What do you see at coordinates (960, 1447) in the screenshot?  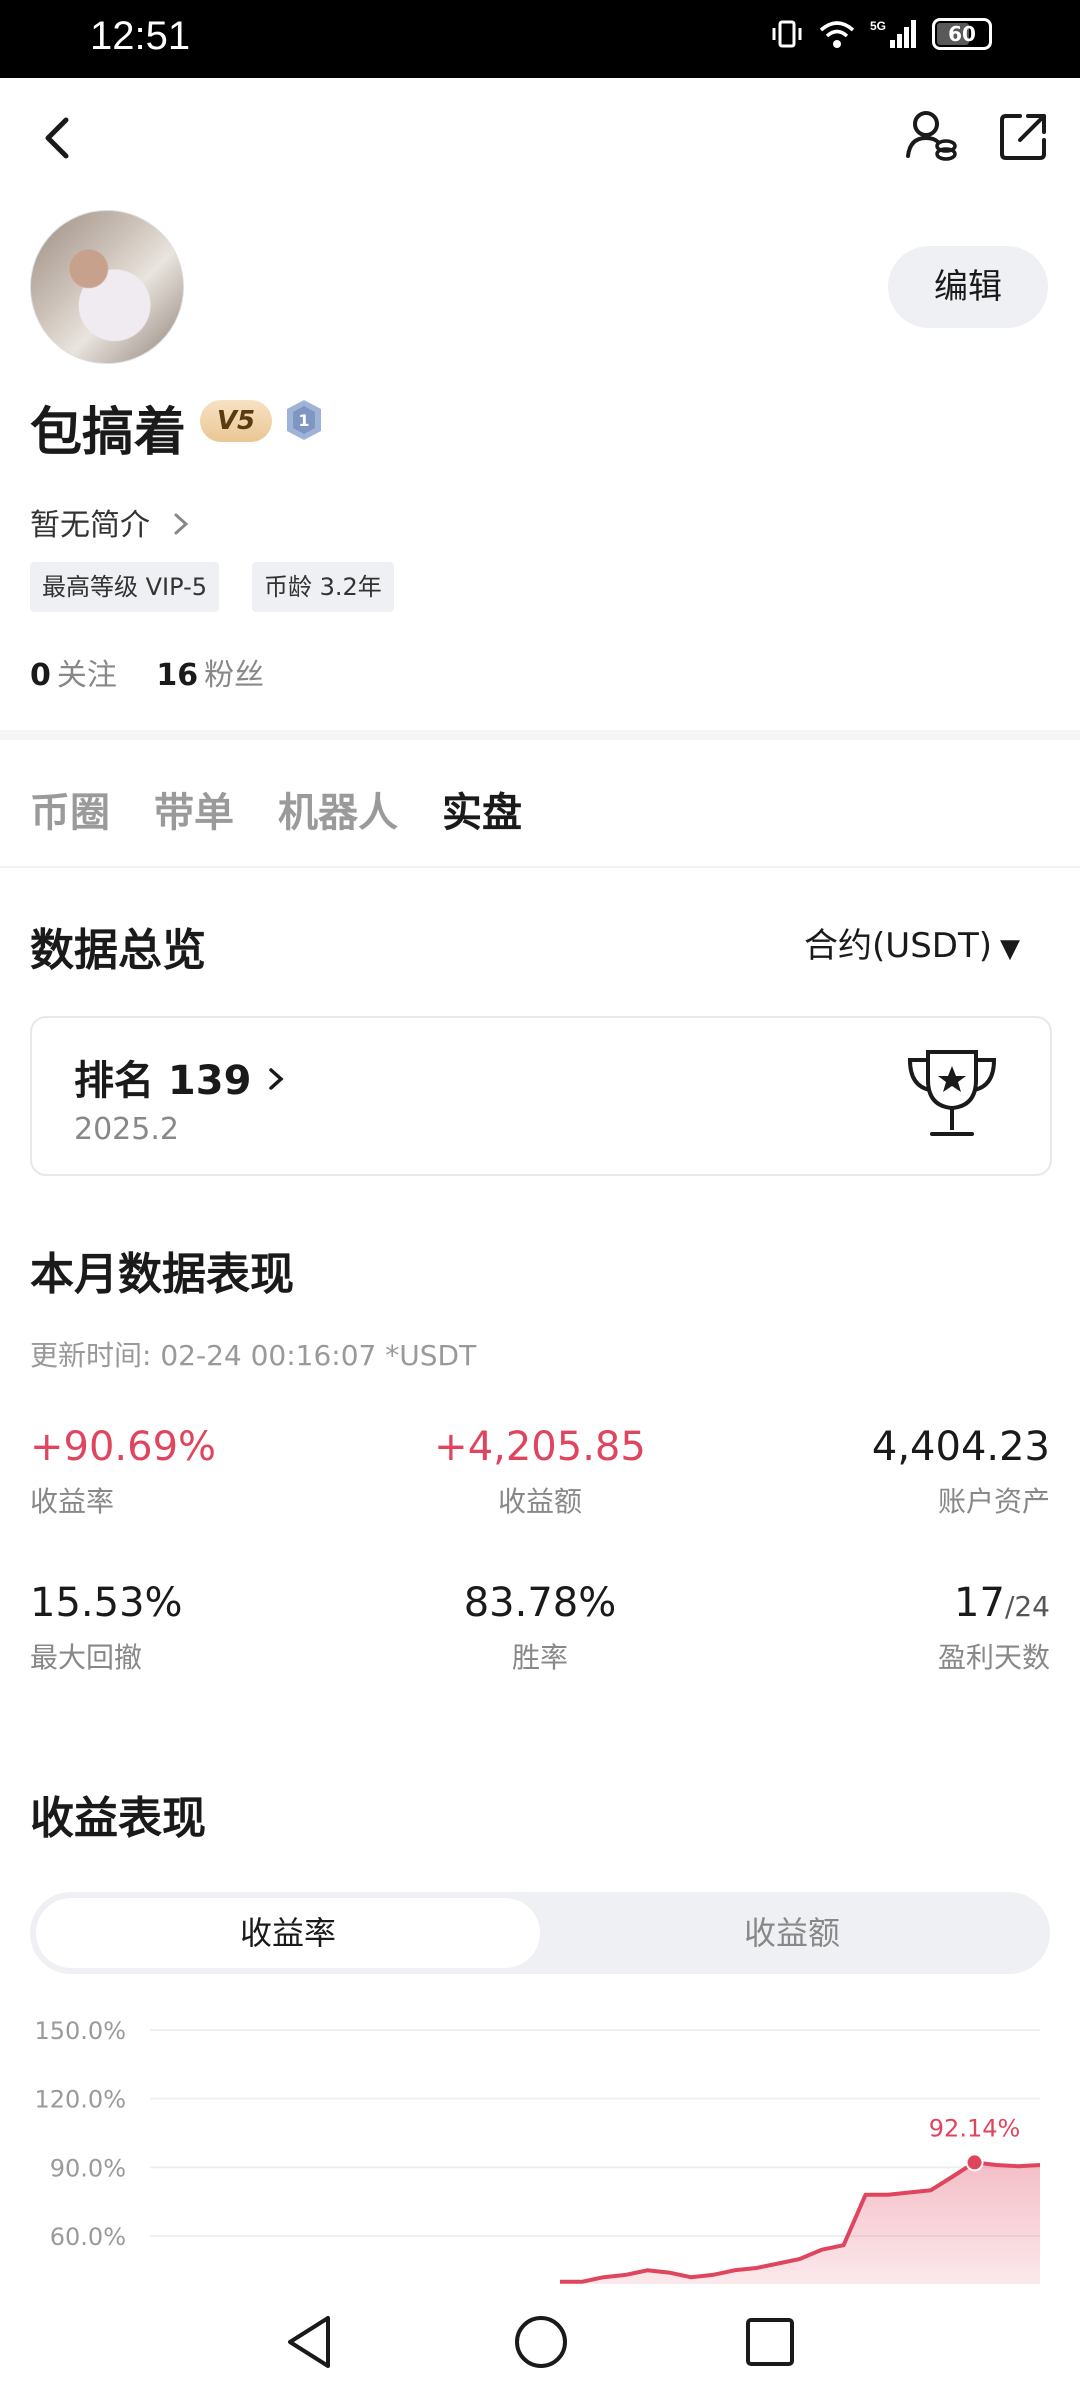 I see `metric-value: 4,404.23` at bounding box center [960, 1447].